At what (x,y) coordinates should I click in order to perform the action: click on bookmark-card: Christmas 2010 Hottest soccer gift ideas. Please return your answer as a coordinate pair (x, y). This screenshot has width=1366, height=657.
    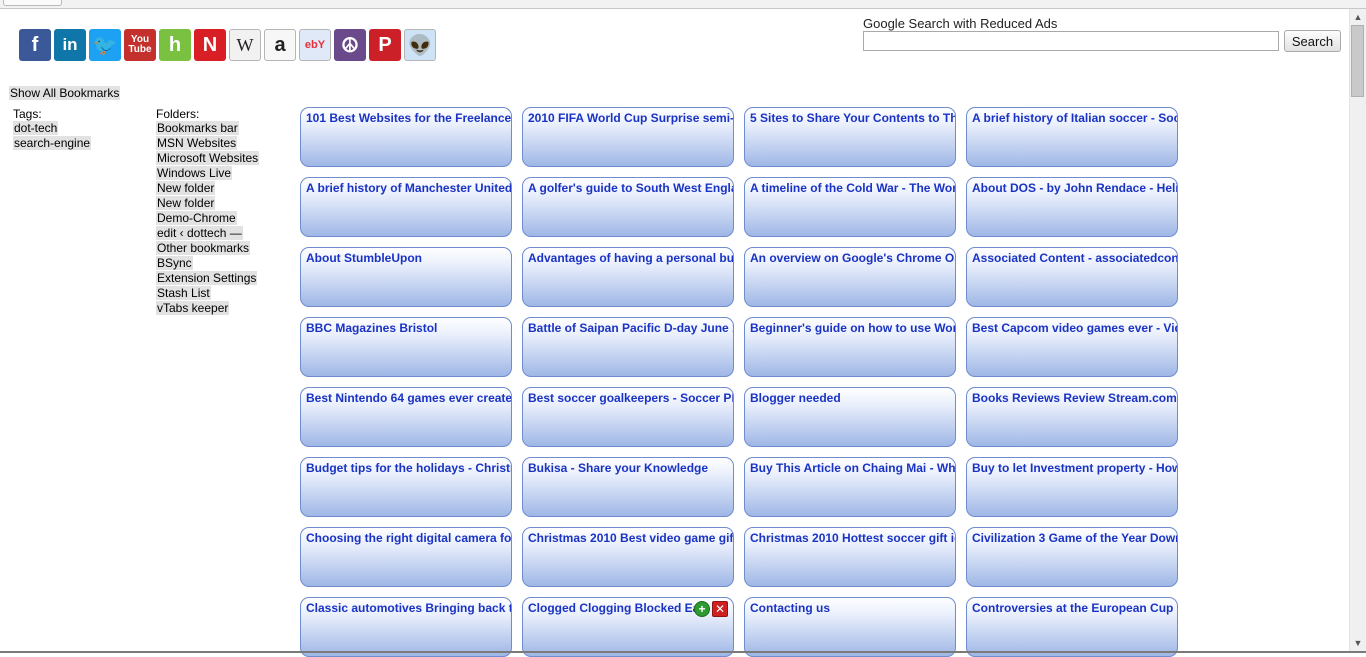
    Looking at the image, I should click on (850, 557).